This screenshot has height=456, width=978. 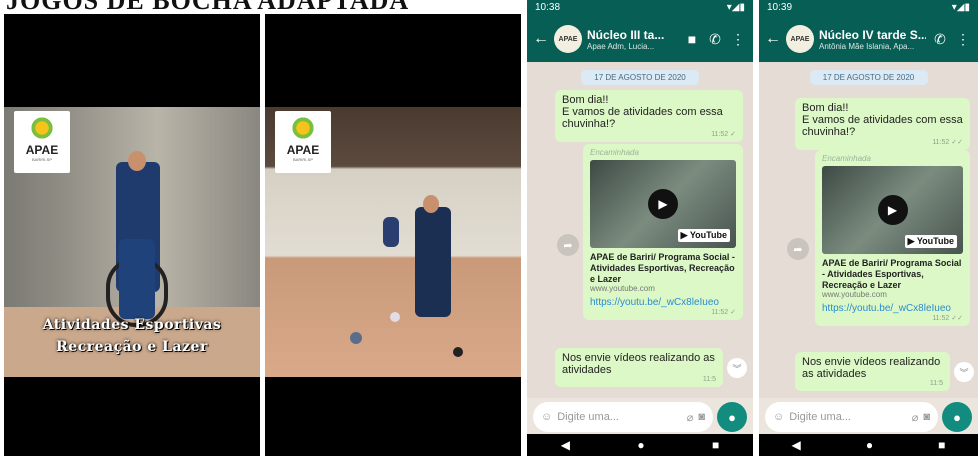 What do you see at coordinates (137, 279) in the screenshot?
I see `person-seated` at bounding box center [137, 279].